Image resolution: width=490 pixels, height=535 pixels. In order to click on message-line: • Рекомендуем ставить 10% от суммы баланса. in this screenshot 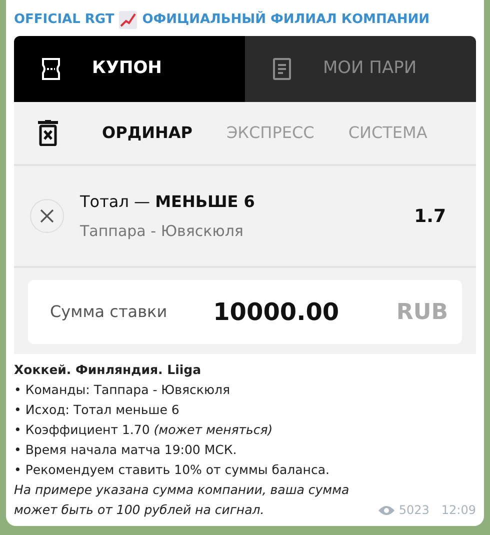, I will do `click(172, 470)`.